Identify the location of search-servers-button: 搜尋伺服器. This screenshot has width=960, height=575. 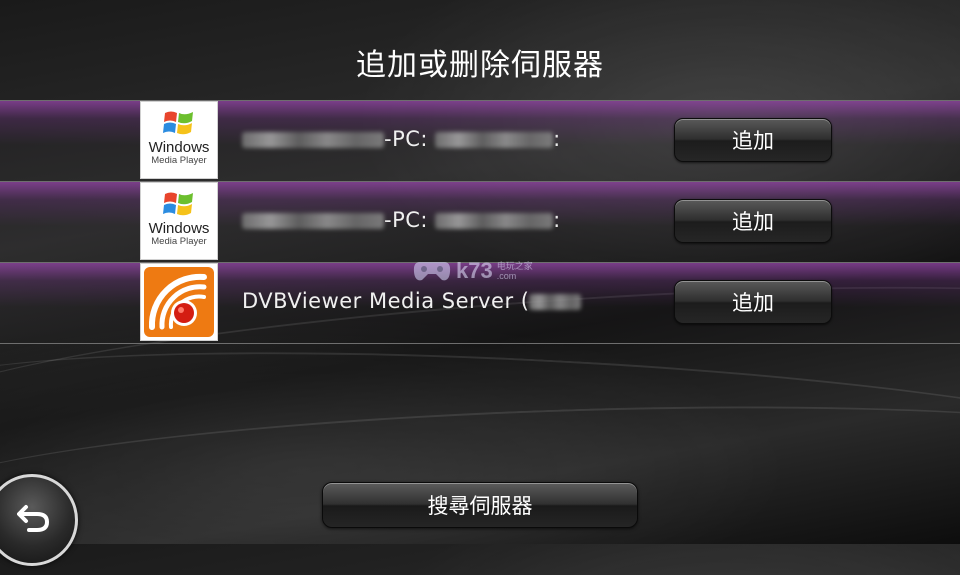
(480, 505).